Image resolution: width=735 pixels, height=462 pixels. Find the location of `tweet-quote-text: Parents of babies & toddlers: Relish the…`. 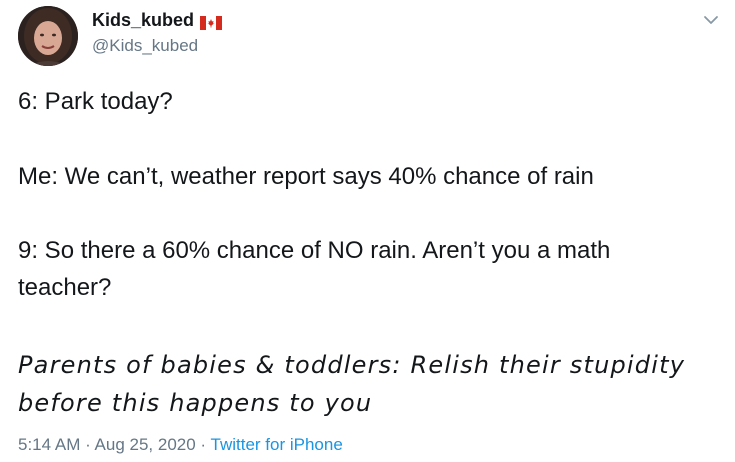

tweet-quote-text: Parents of babies & toddlers: Relish the… is located at coordinates (351, 384).